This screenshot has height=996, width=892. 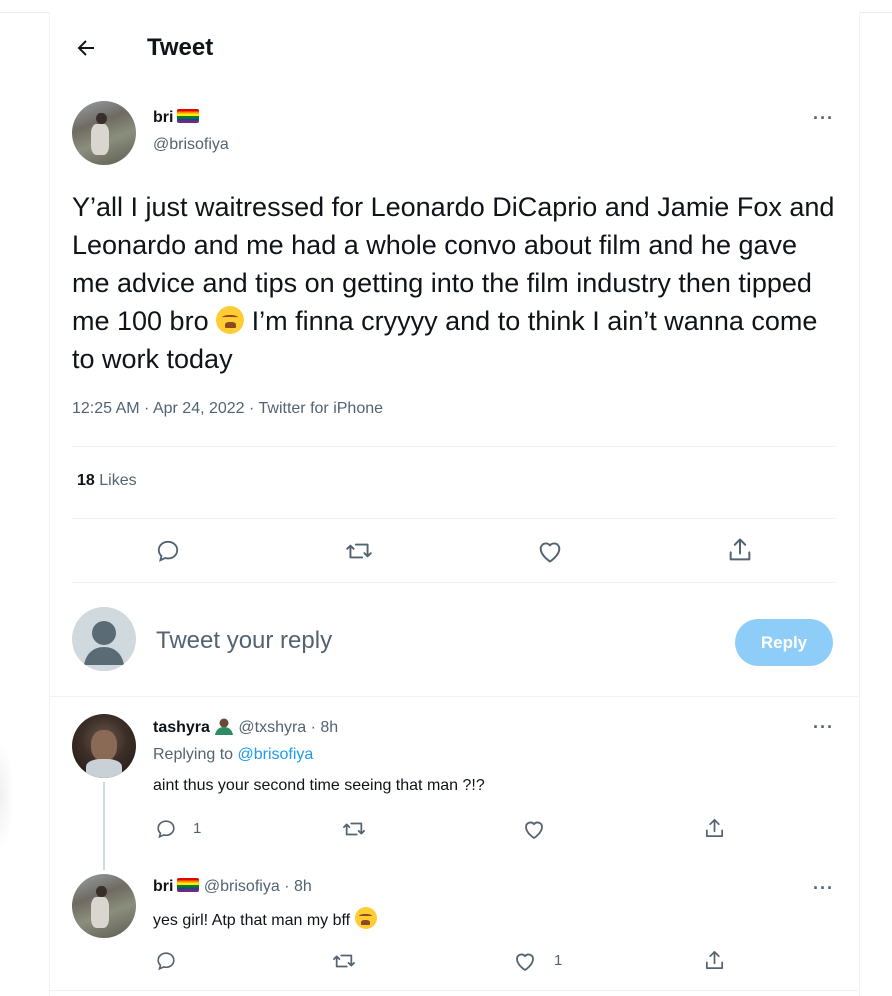 I want to click on side-shadow, so click(x=7, y=795).